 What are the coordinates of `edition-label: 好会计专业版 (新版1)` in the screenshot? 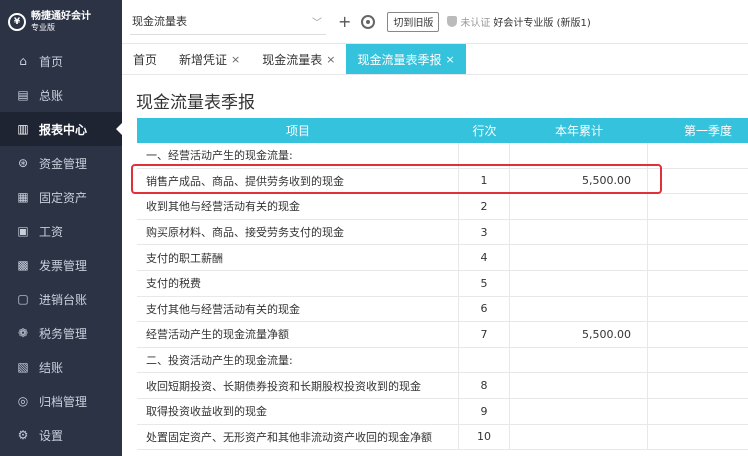 It's located at (542, 23).